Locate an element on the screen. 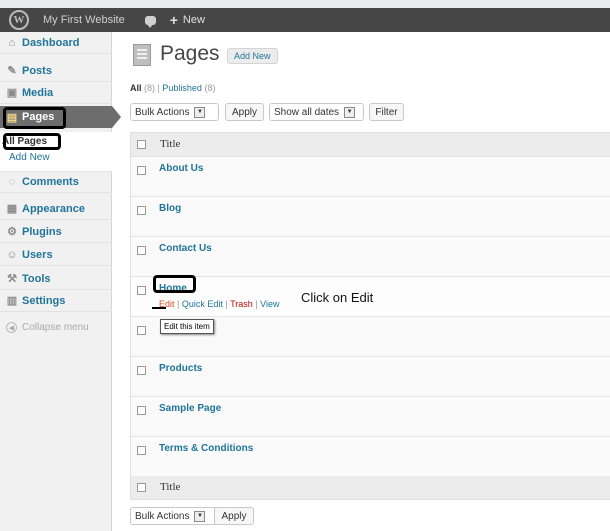 This screenshot has width=610, height=531. media-icon: ▣ is located at coordinates (12, 93).